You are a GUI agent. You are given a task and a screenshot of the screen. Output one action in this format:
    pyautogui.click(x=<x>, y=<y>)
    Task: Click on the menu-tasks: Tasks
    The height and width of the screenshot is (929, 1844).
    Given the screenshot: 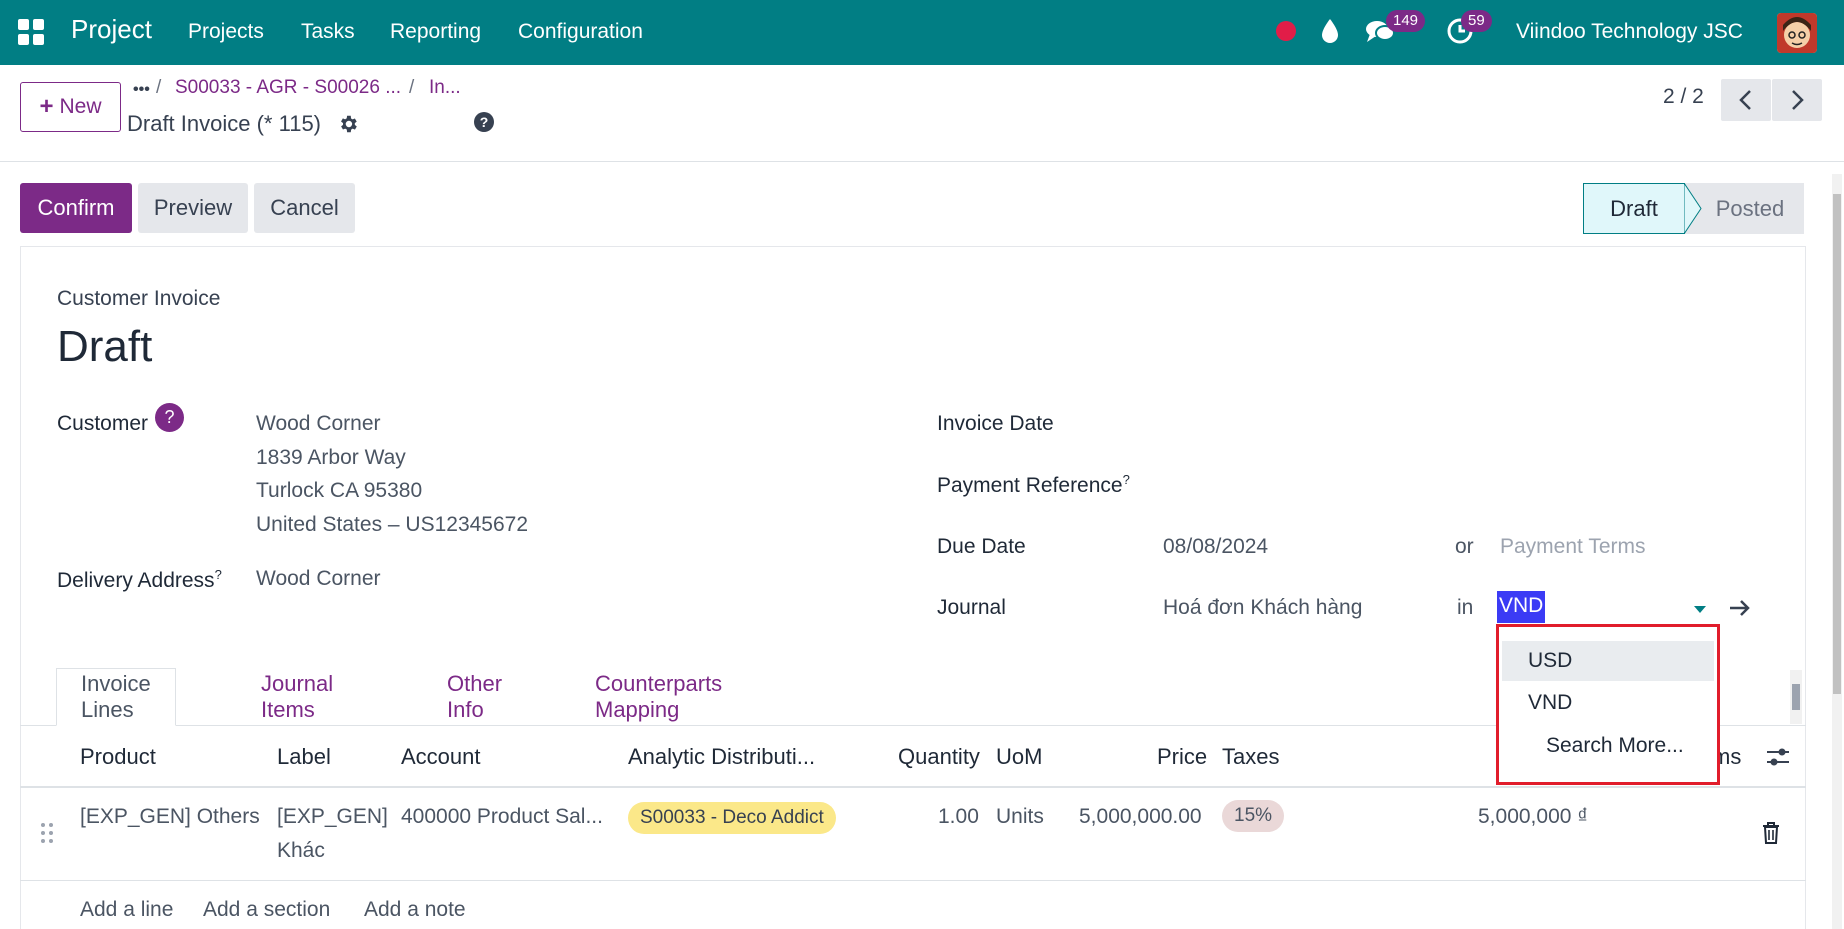 What is the action you would take?
    pyautogui.click(x=328, y=32)
    